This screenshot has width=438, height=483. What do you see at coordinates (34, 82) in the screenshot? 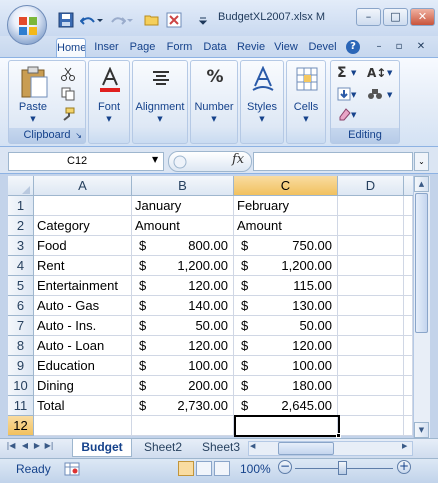
I see `paste-icon` at bounding box center [34, 82].